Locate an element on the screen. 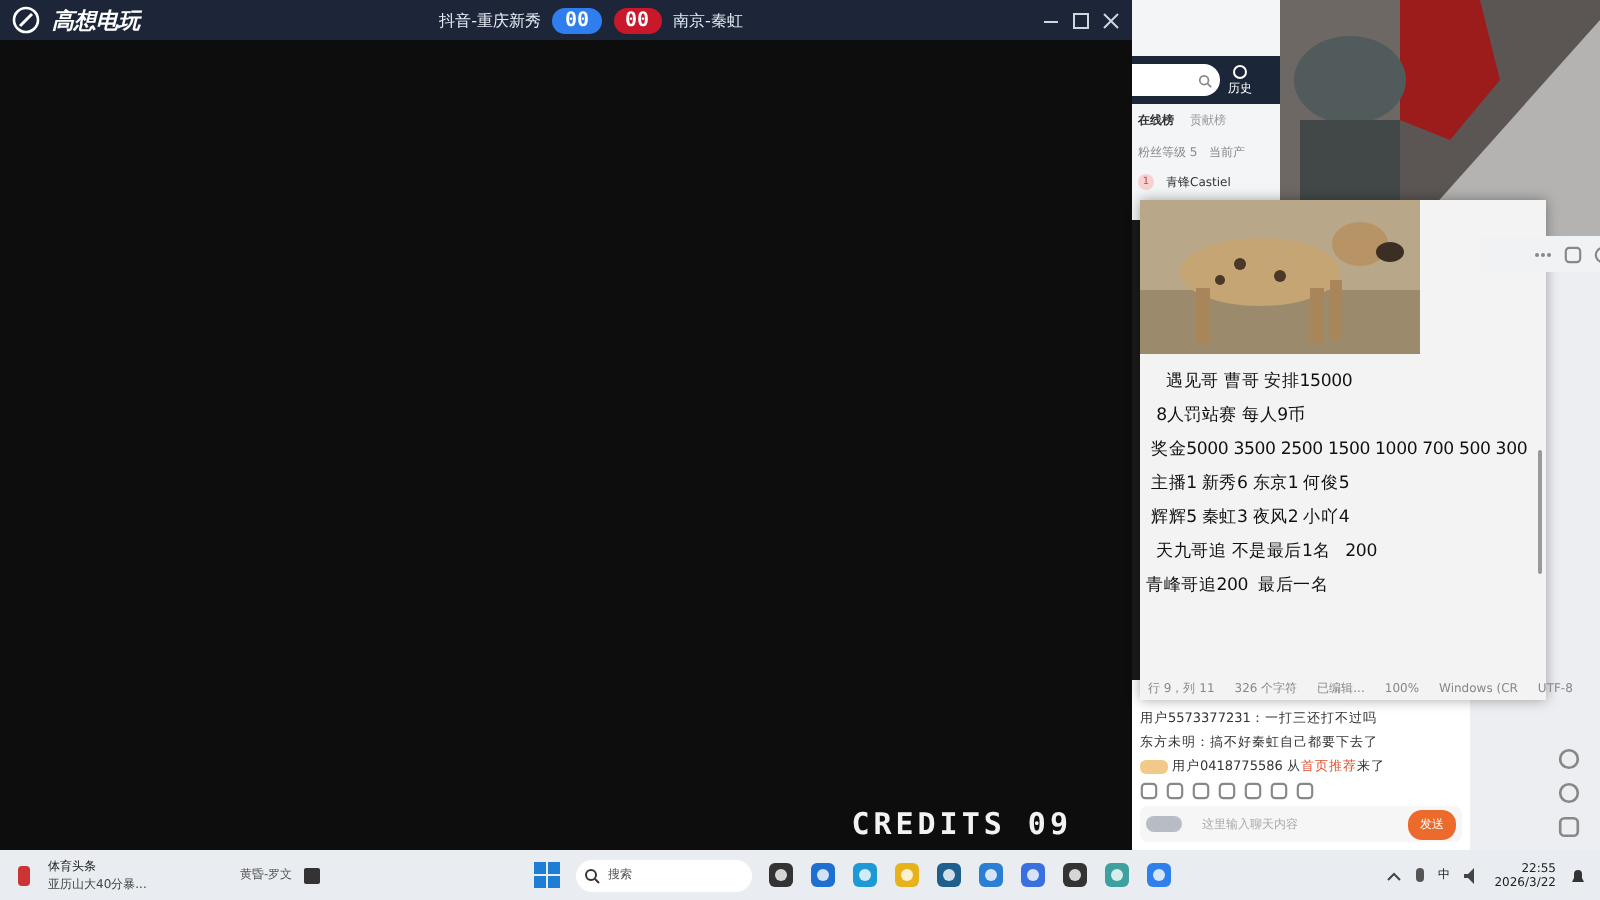 Image resolution: width=1600 pixels, height=900 pixels. text-line: 辉辉5 秦虹3 夜风2 小吖4 is located at coordinates (1250, 519).